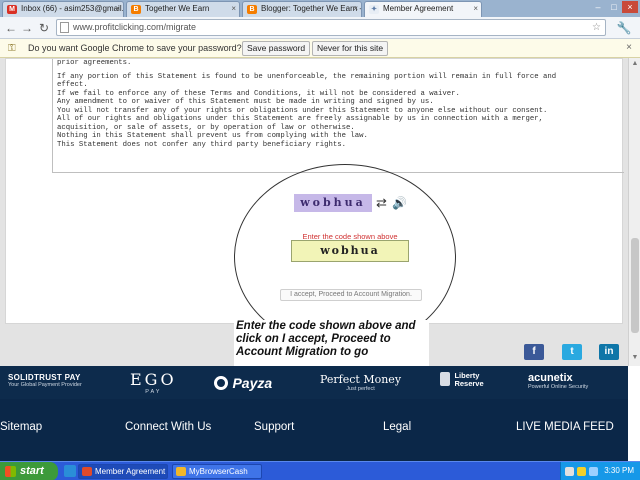 This screenshot has height=480, width=640. I want to click on back-arrow-icon: ←, so click(11, 28).